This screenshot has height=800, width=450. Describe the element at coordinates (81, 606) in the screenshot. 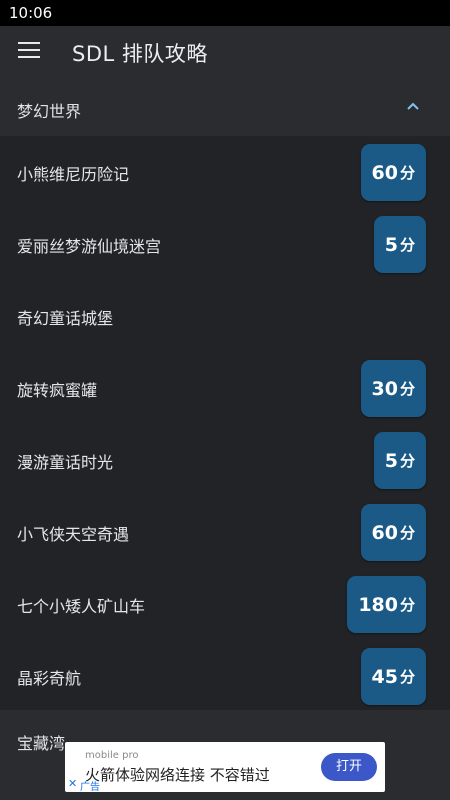

I see `ride-name: 七个小矮人矿山车` at that location.